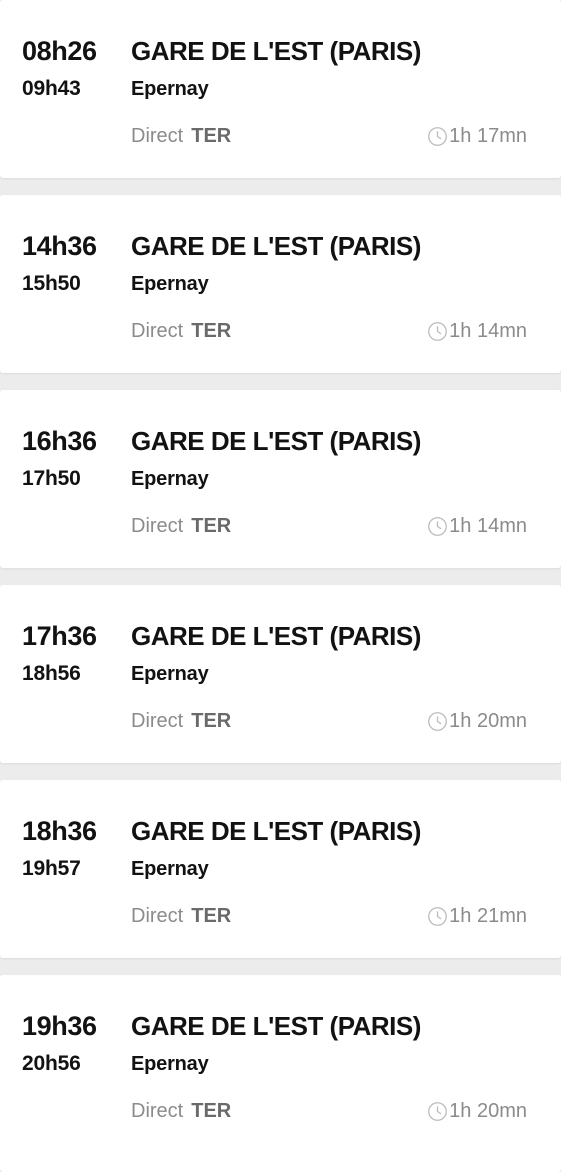 This screenshot has height=1172, width=561. Describe the element at coordinates (51, 868) in the screenshot. I see `arrival-time: 19h57` at that location.